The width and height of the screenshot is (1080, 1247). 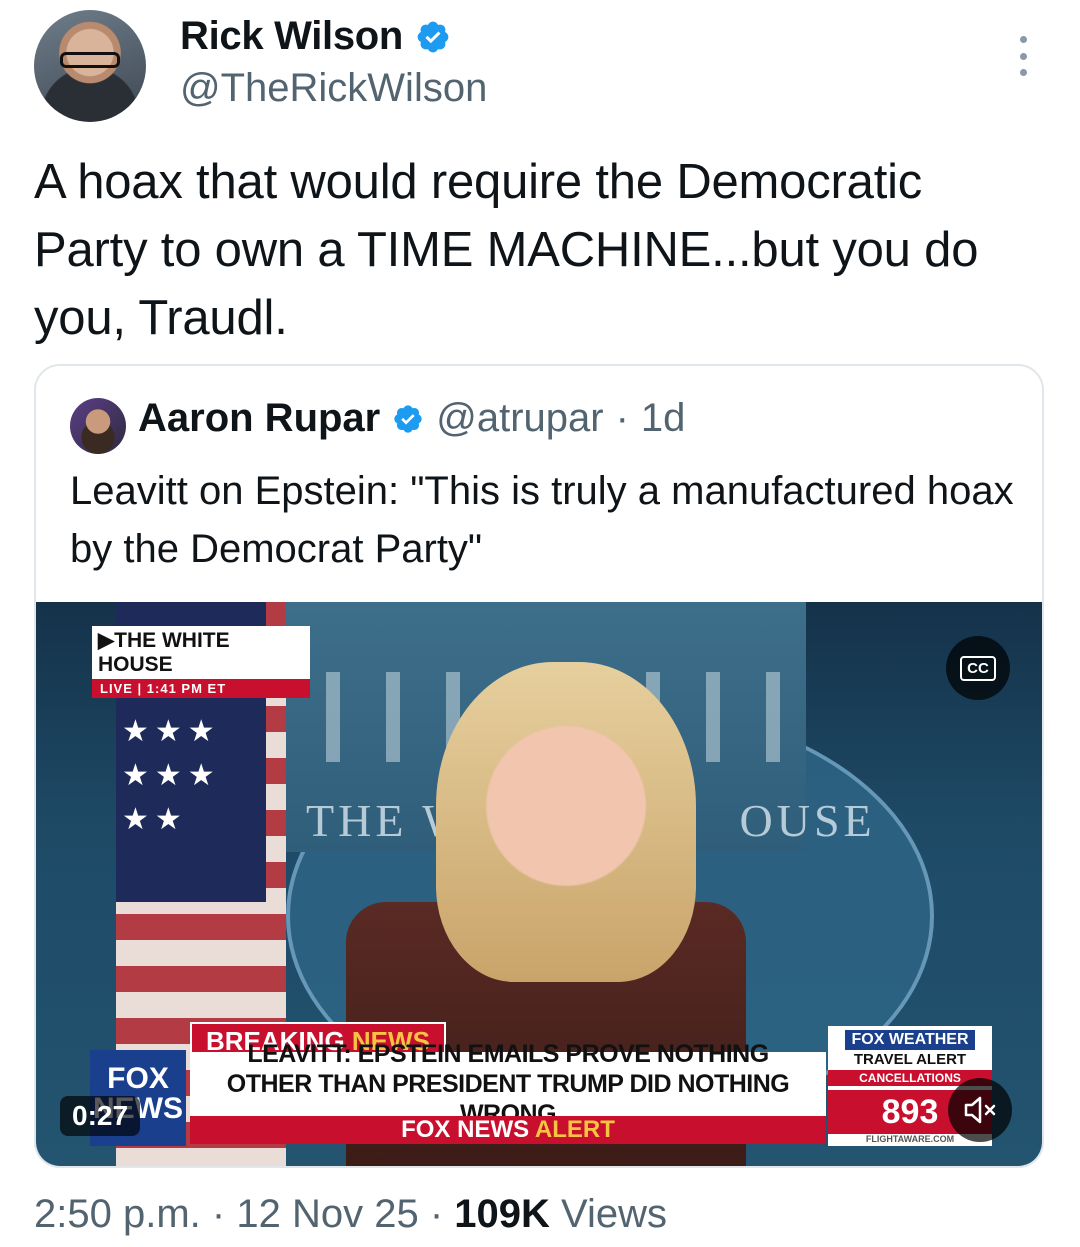 I want to click on headline-line-1: LEAVITT: EPSTEIN EMAILS PROVE NOTHING, so click(x=508, y=1054).